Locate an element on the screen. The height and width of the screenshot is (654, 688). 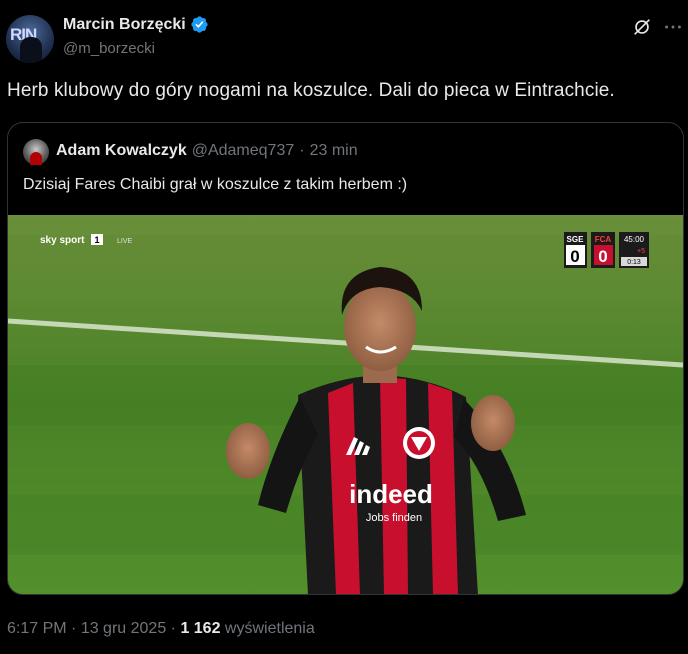
match-clock: 45:00 is located at coordinates (634, 239).